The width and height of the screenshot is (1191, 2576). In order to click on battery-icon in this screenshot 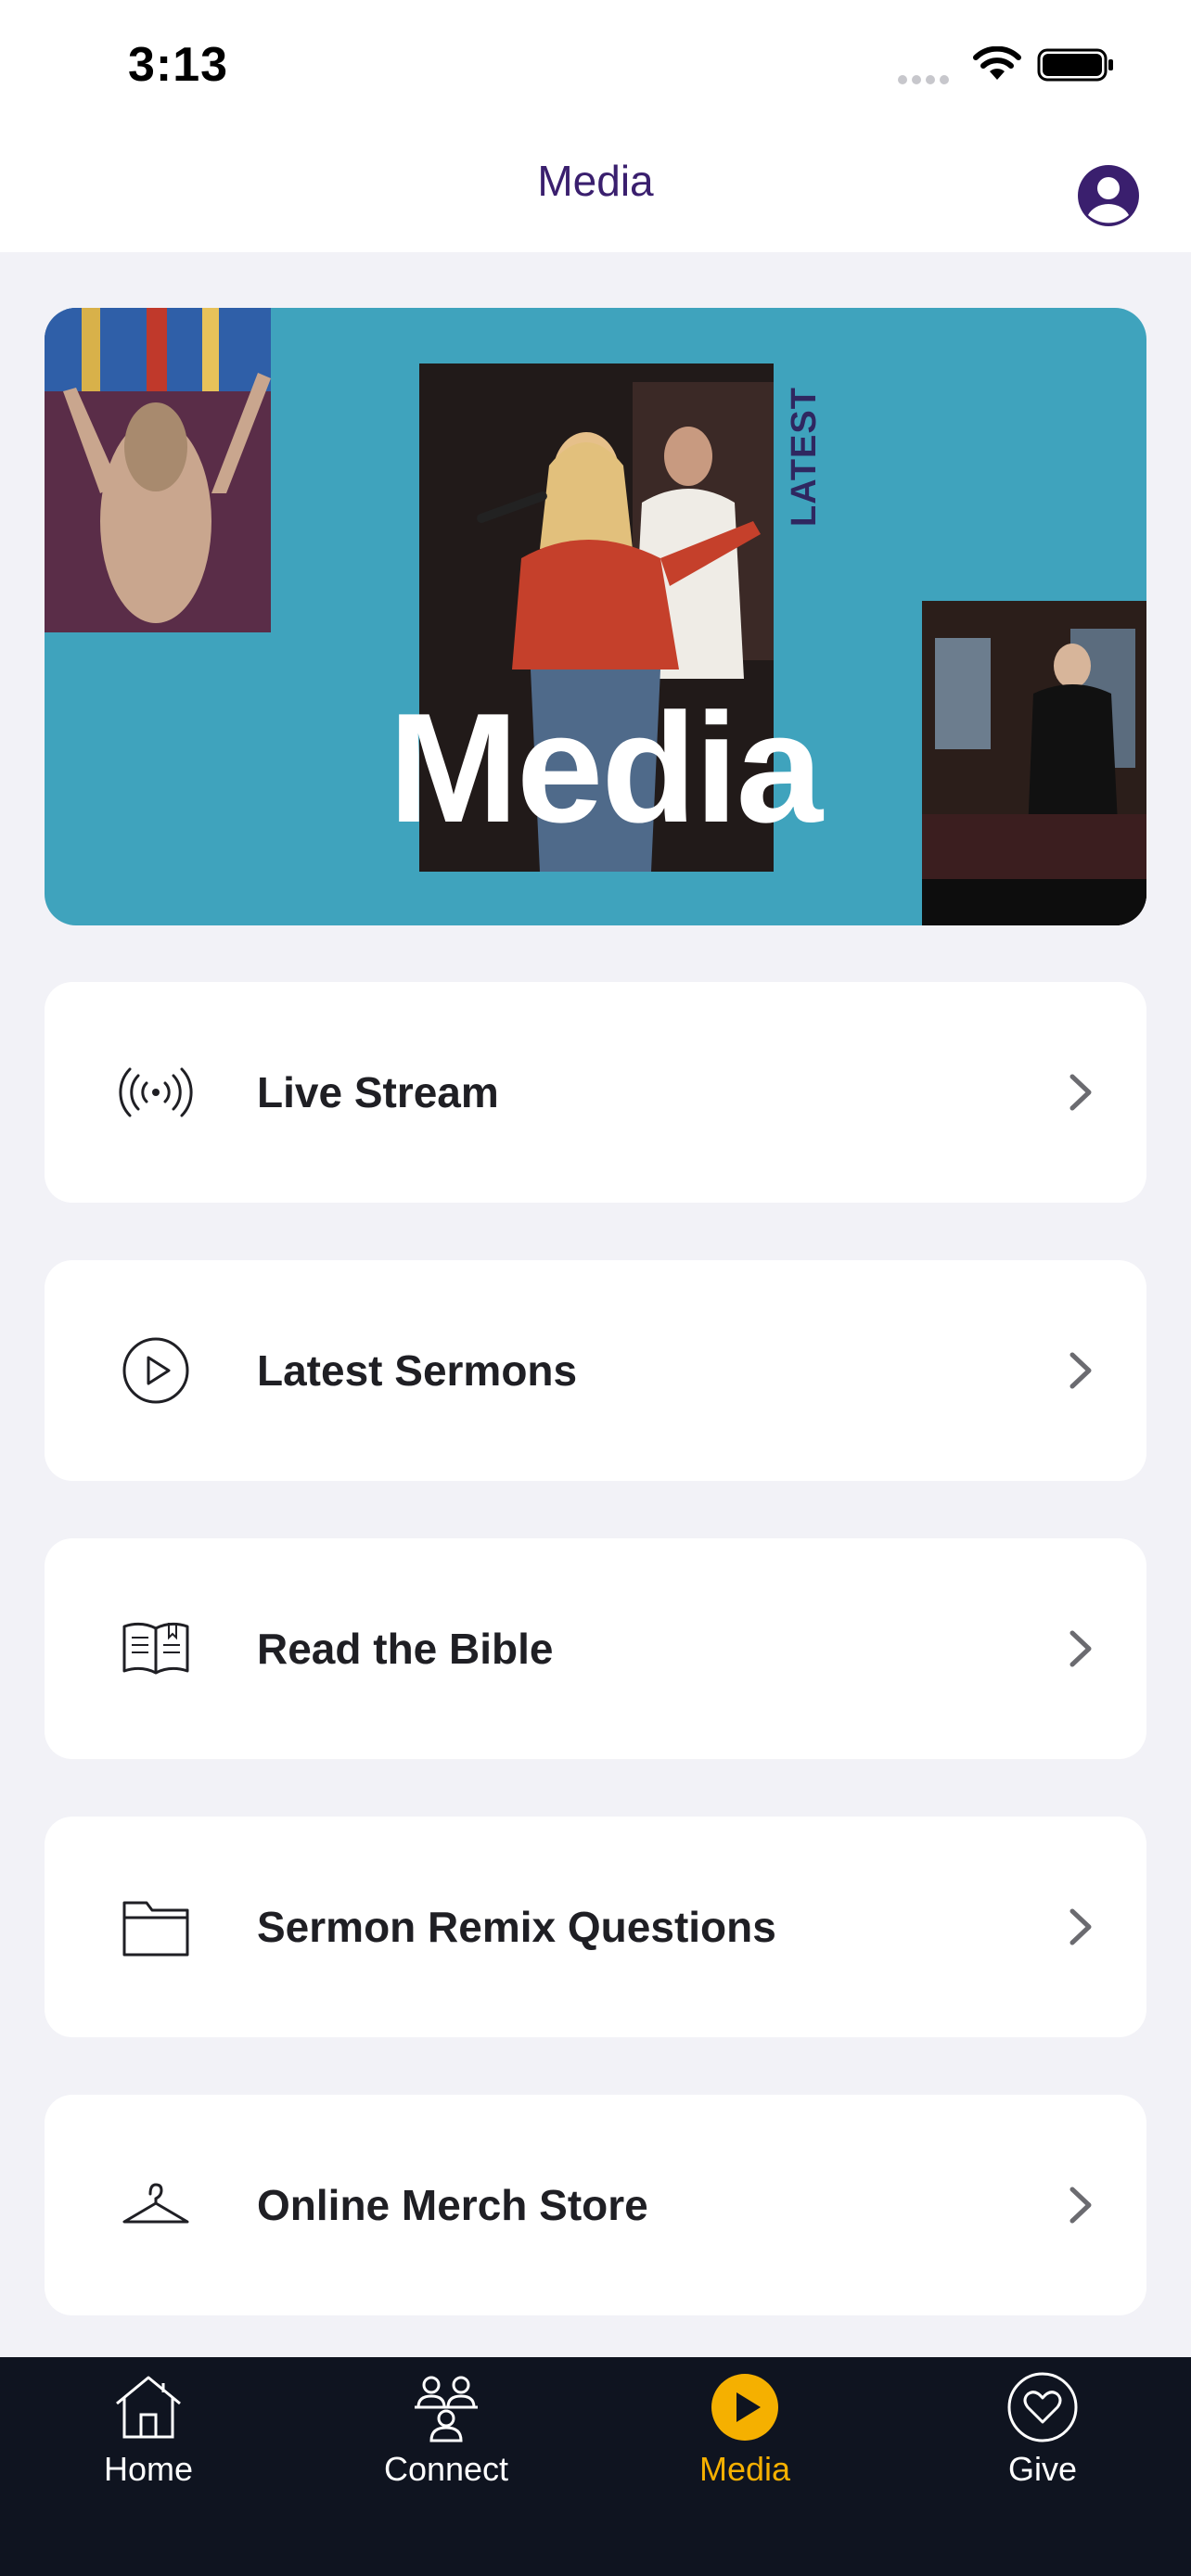, I will do `click(1075, 65)`.